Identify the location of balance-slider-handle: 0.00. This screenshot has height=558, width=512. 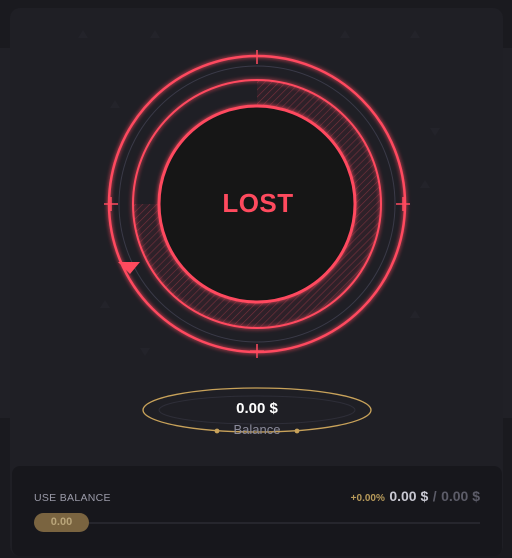
(61, 522).